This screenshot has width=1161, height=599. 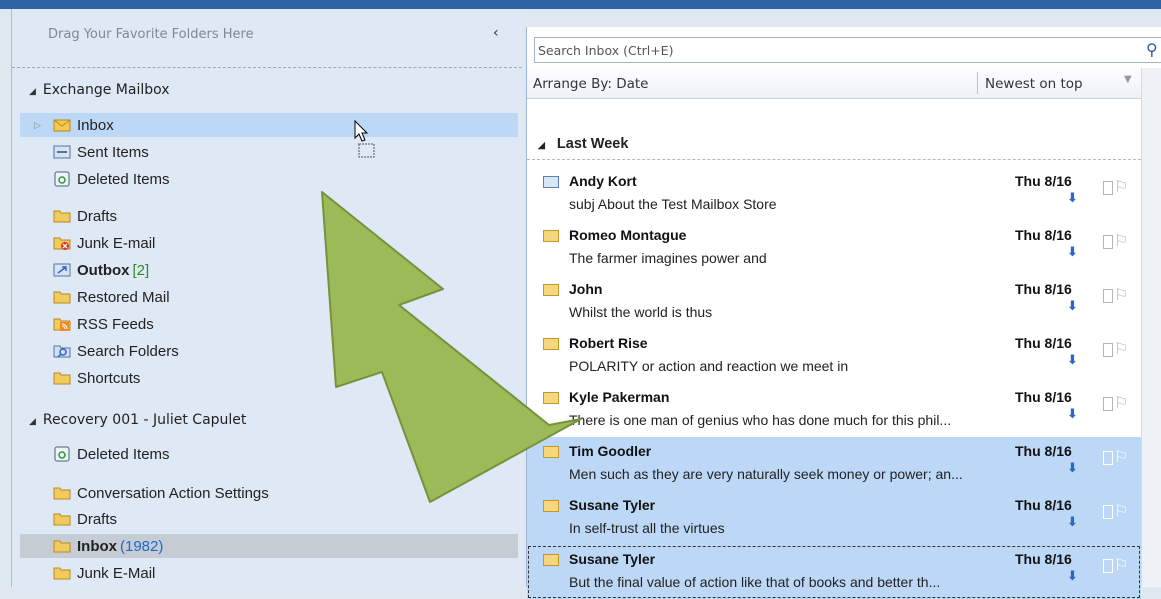 I want to click on folder-search-folders: Search Folders, so click(x=116, y=351).